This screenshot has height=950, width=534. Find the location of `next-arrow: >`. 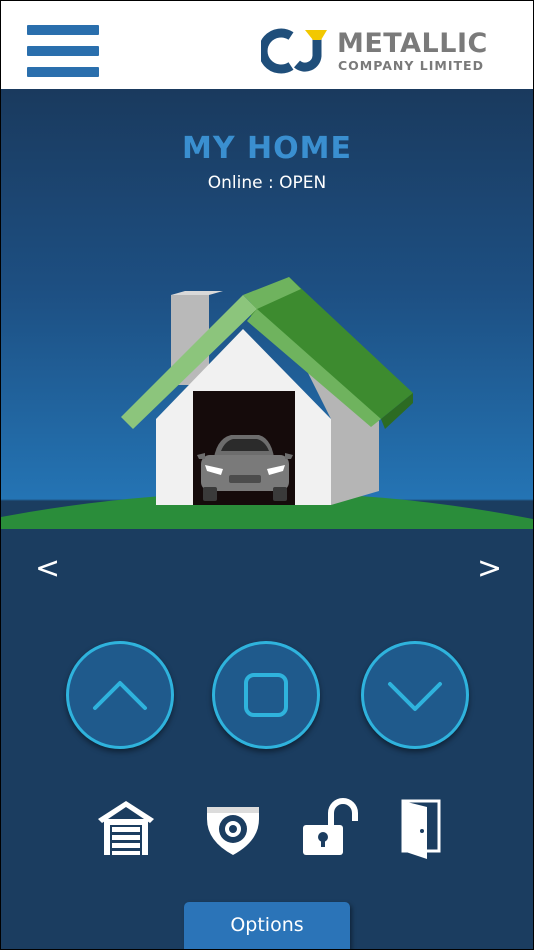

next-arrow: > is located at coordinates (489, 568).